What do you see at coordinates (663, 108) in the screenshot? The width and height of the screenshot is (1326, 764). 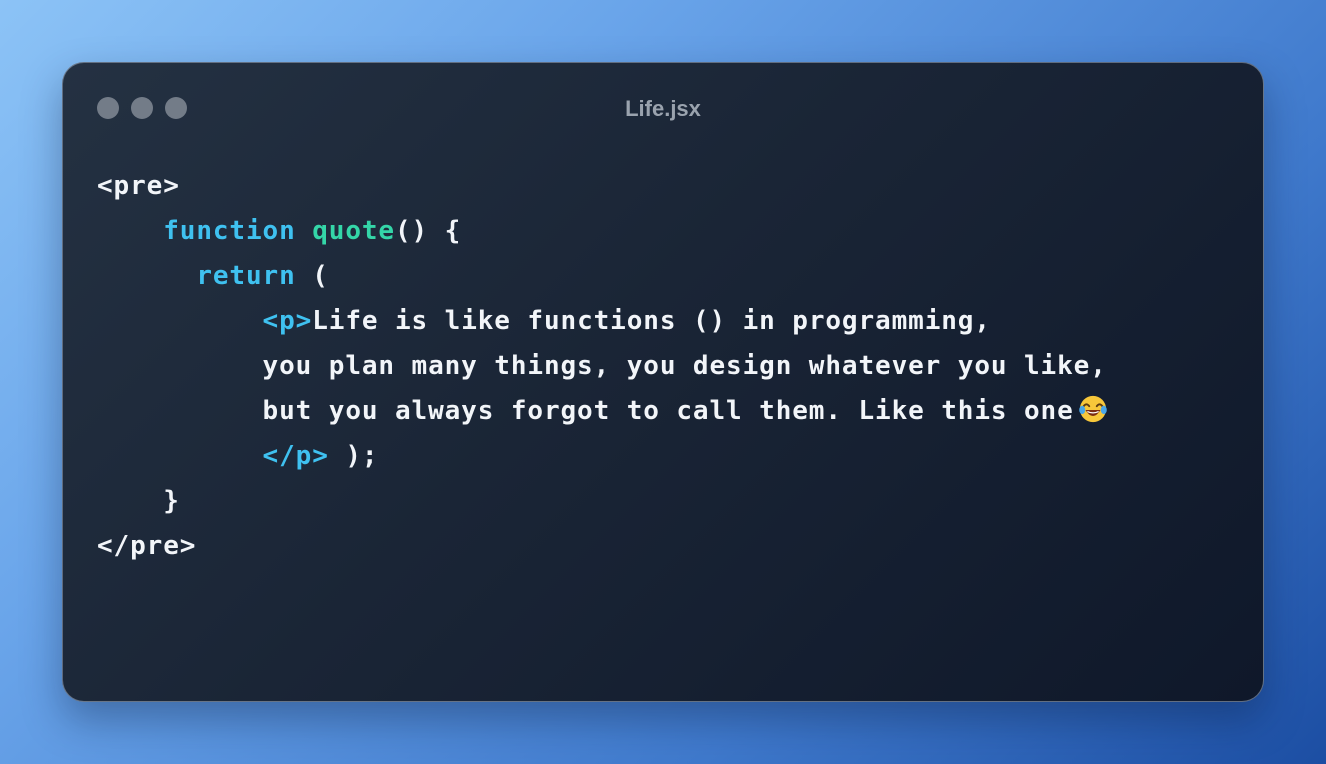 I see `window-title: Life.jsx` at bounding box center [663, 108].